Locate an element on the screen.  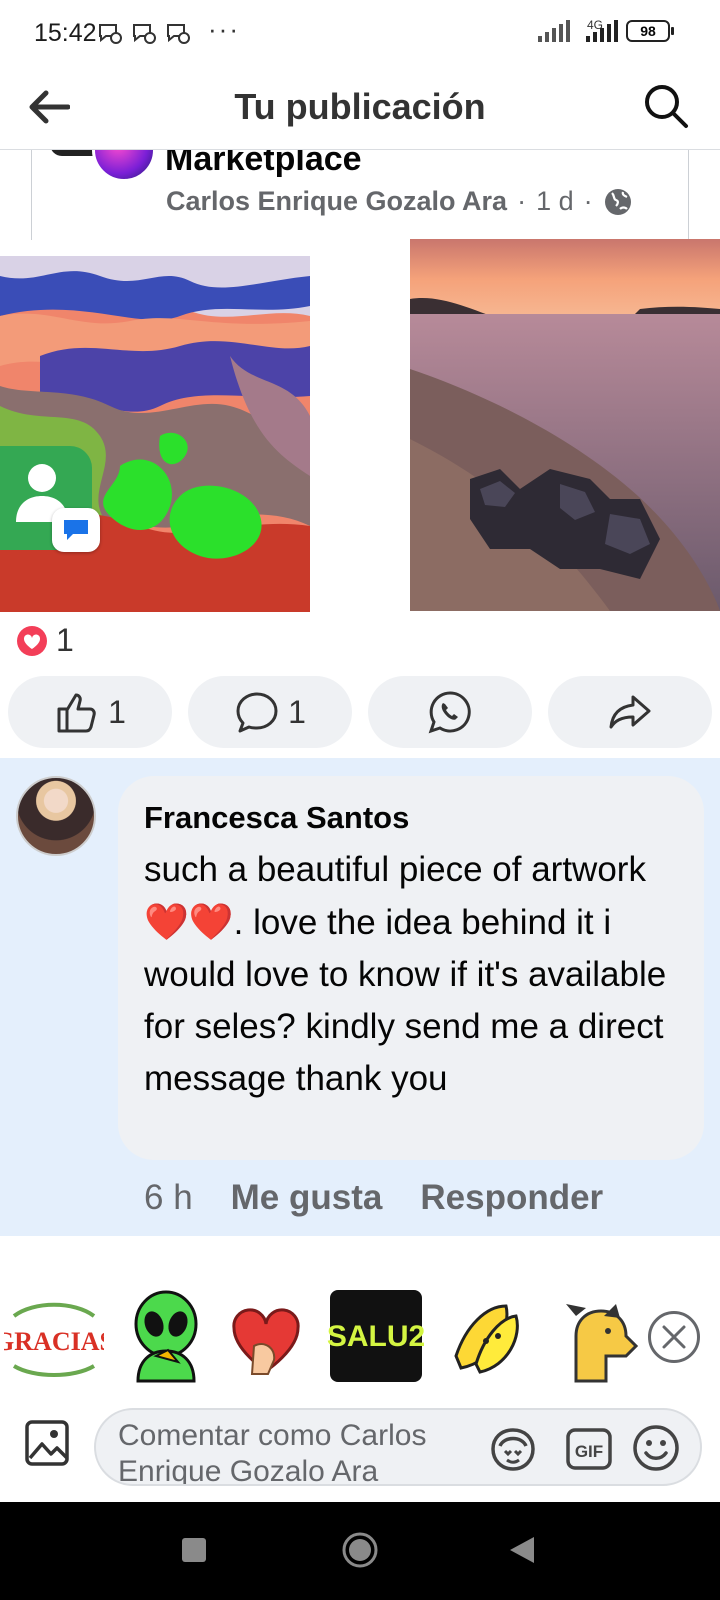
comment-input-placeholder: Comentar como Carlos Enrique Gozalo Ara is located at coordinates (272, 1452).